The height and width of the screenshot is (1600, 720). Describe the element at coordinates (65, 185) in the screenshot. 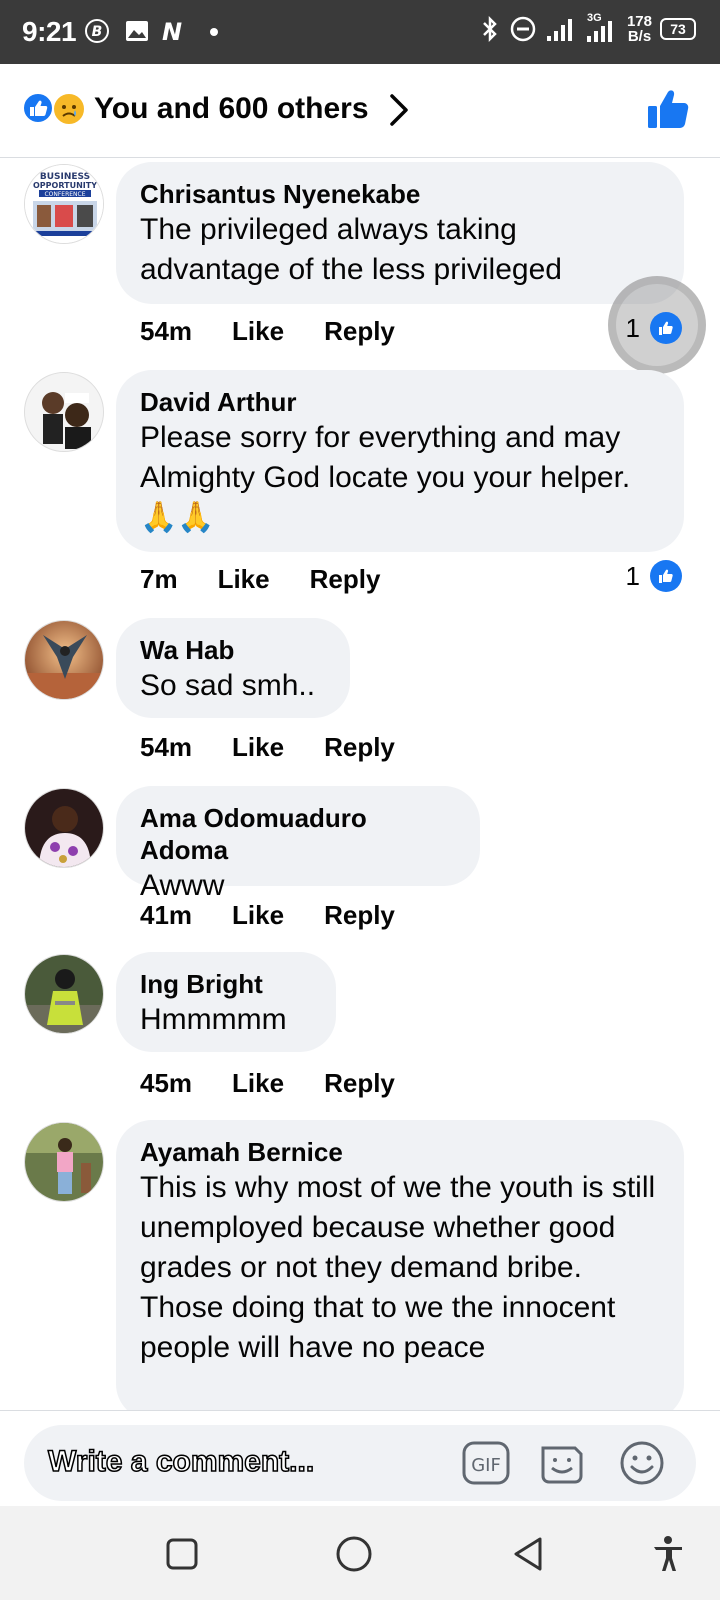

I see `logo-text-2: OPPORTUNITY` at that location.